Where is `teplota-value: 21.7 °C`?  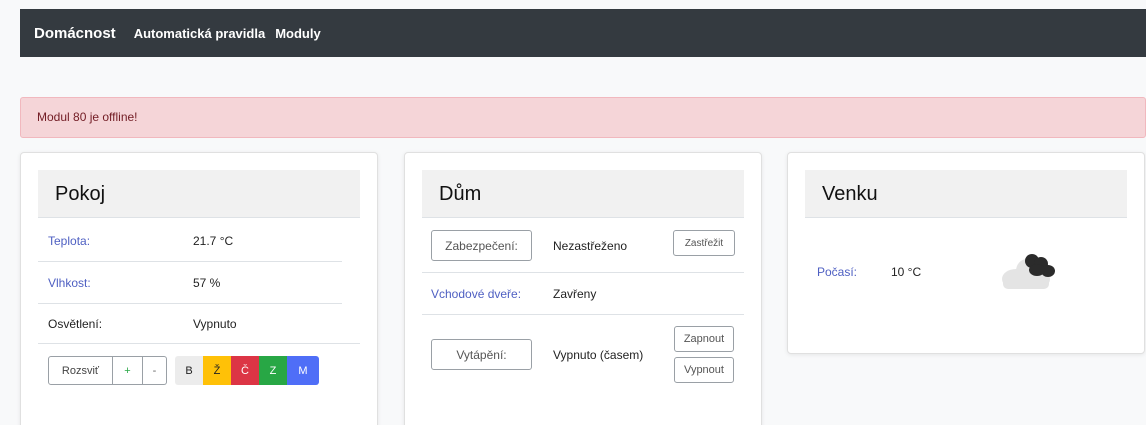
teplota-value: 21.7 °C is located at coordinates (213, 240).